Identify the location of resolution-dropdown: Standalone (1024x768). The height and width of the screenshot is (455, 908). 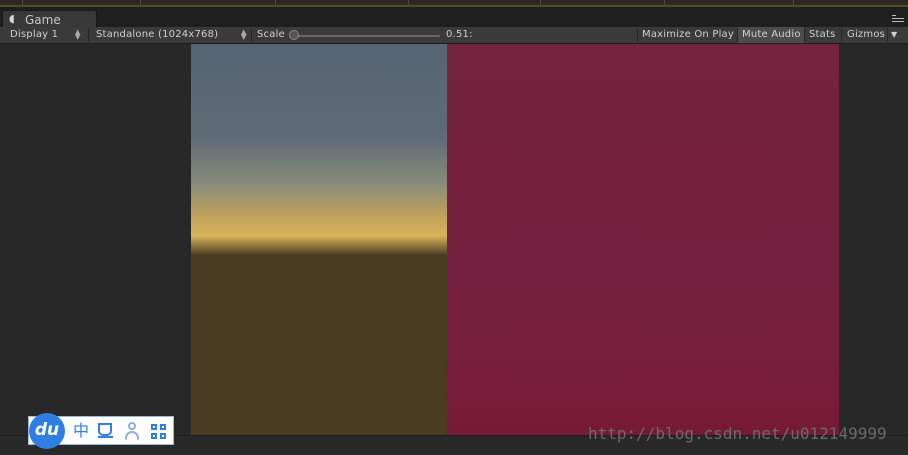
(157, 35).